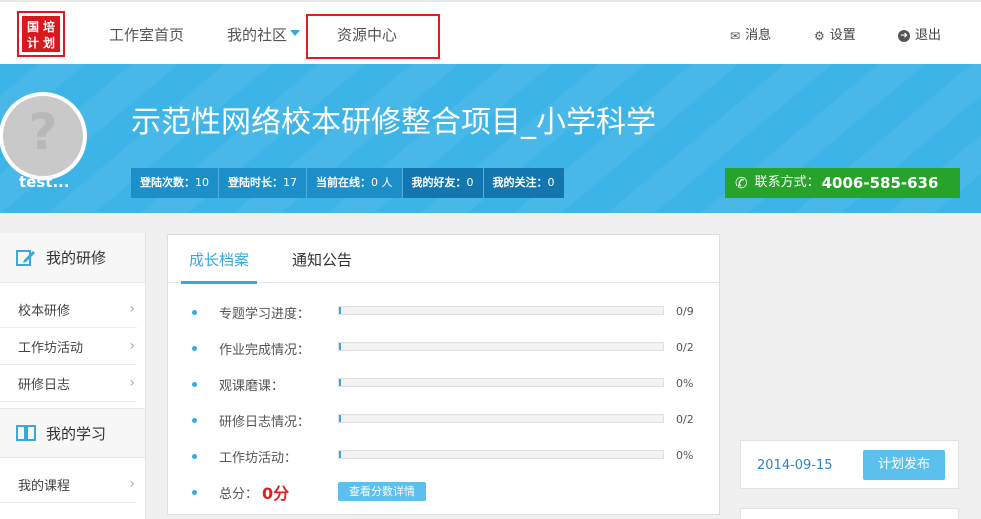 The width and height of the screenshot is (981, 519). Describe the element at coordinates (520, 182) in the screenshot. I see `stat-label: 我的关注：` at that location.